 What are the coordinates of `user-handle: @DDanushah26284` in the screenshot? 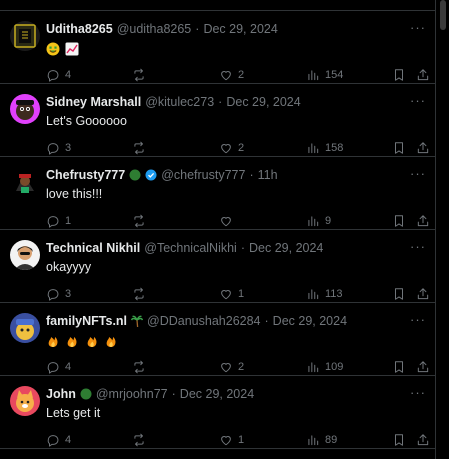 It's located at (203, 321).